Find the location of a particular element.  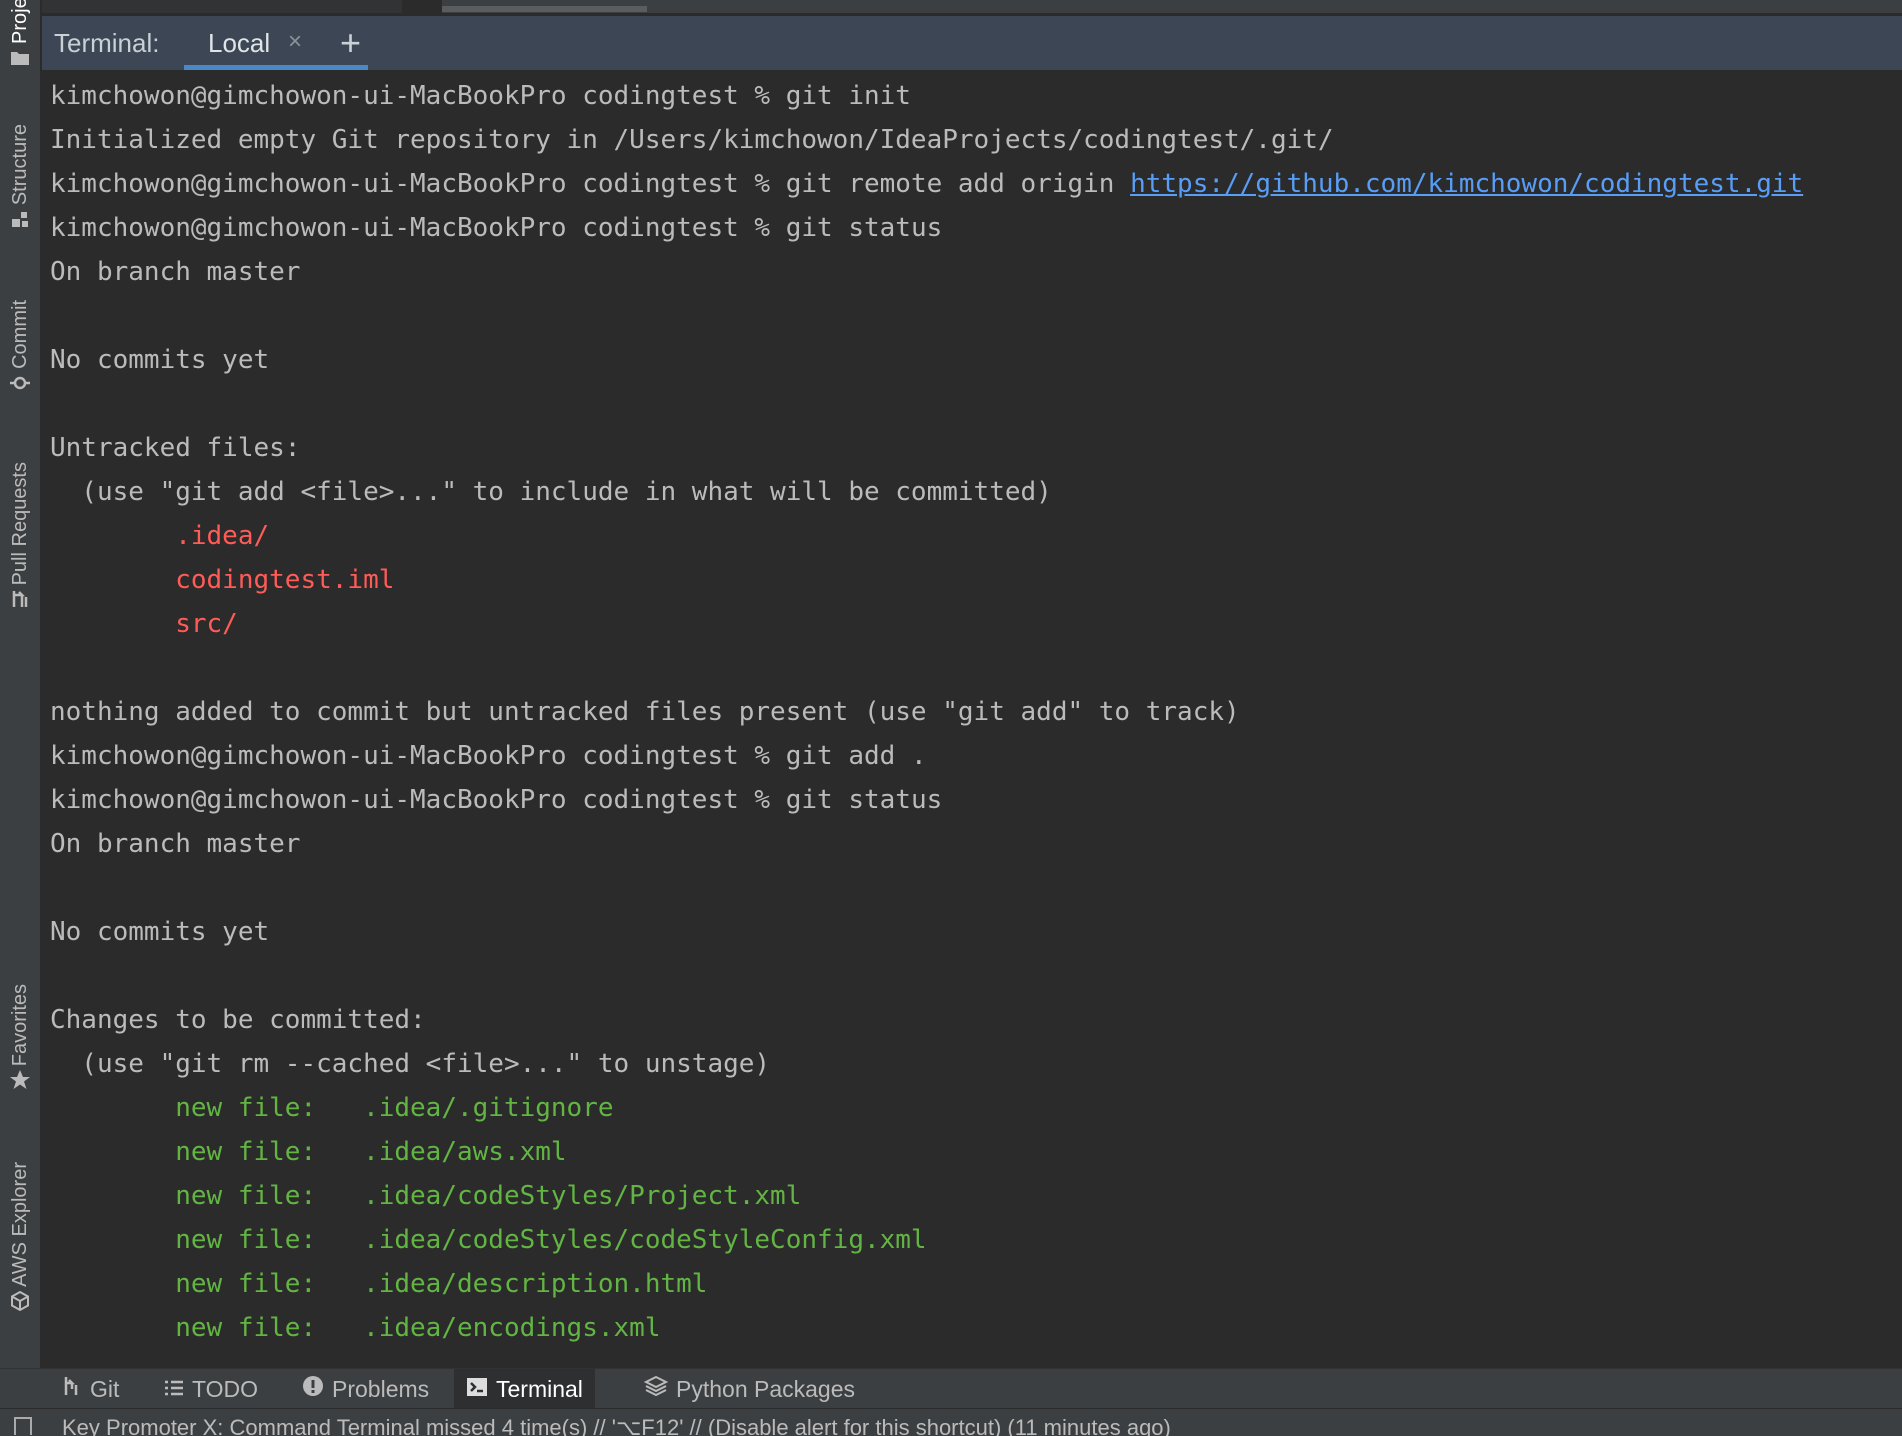

active-tab-indicator is located at coordinates (276, 67).